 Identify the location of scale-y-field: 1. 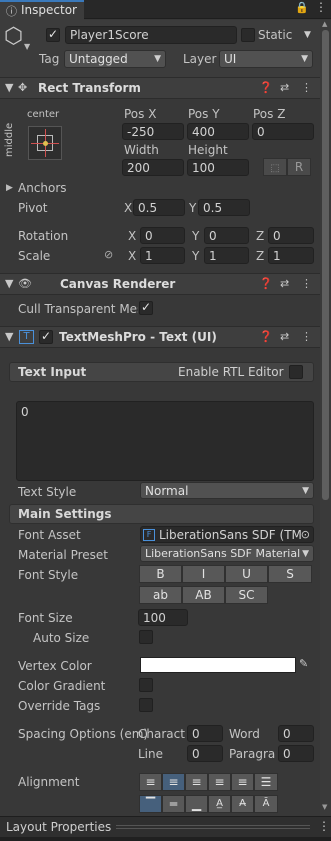
(226, 255).